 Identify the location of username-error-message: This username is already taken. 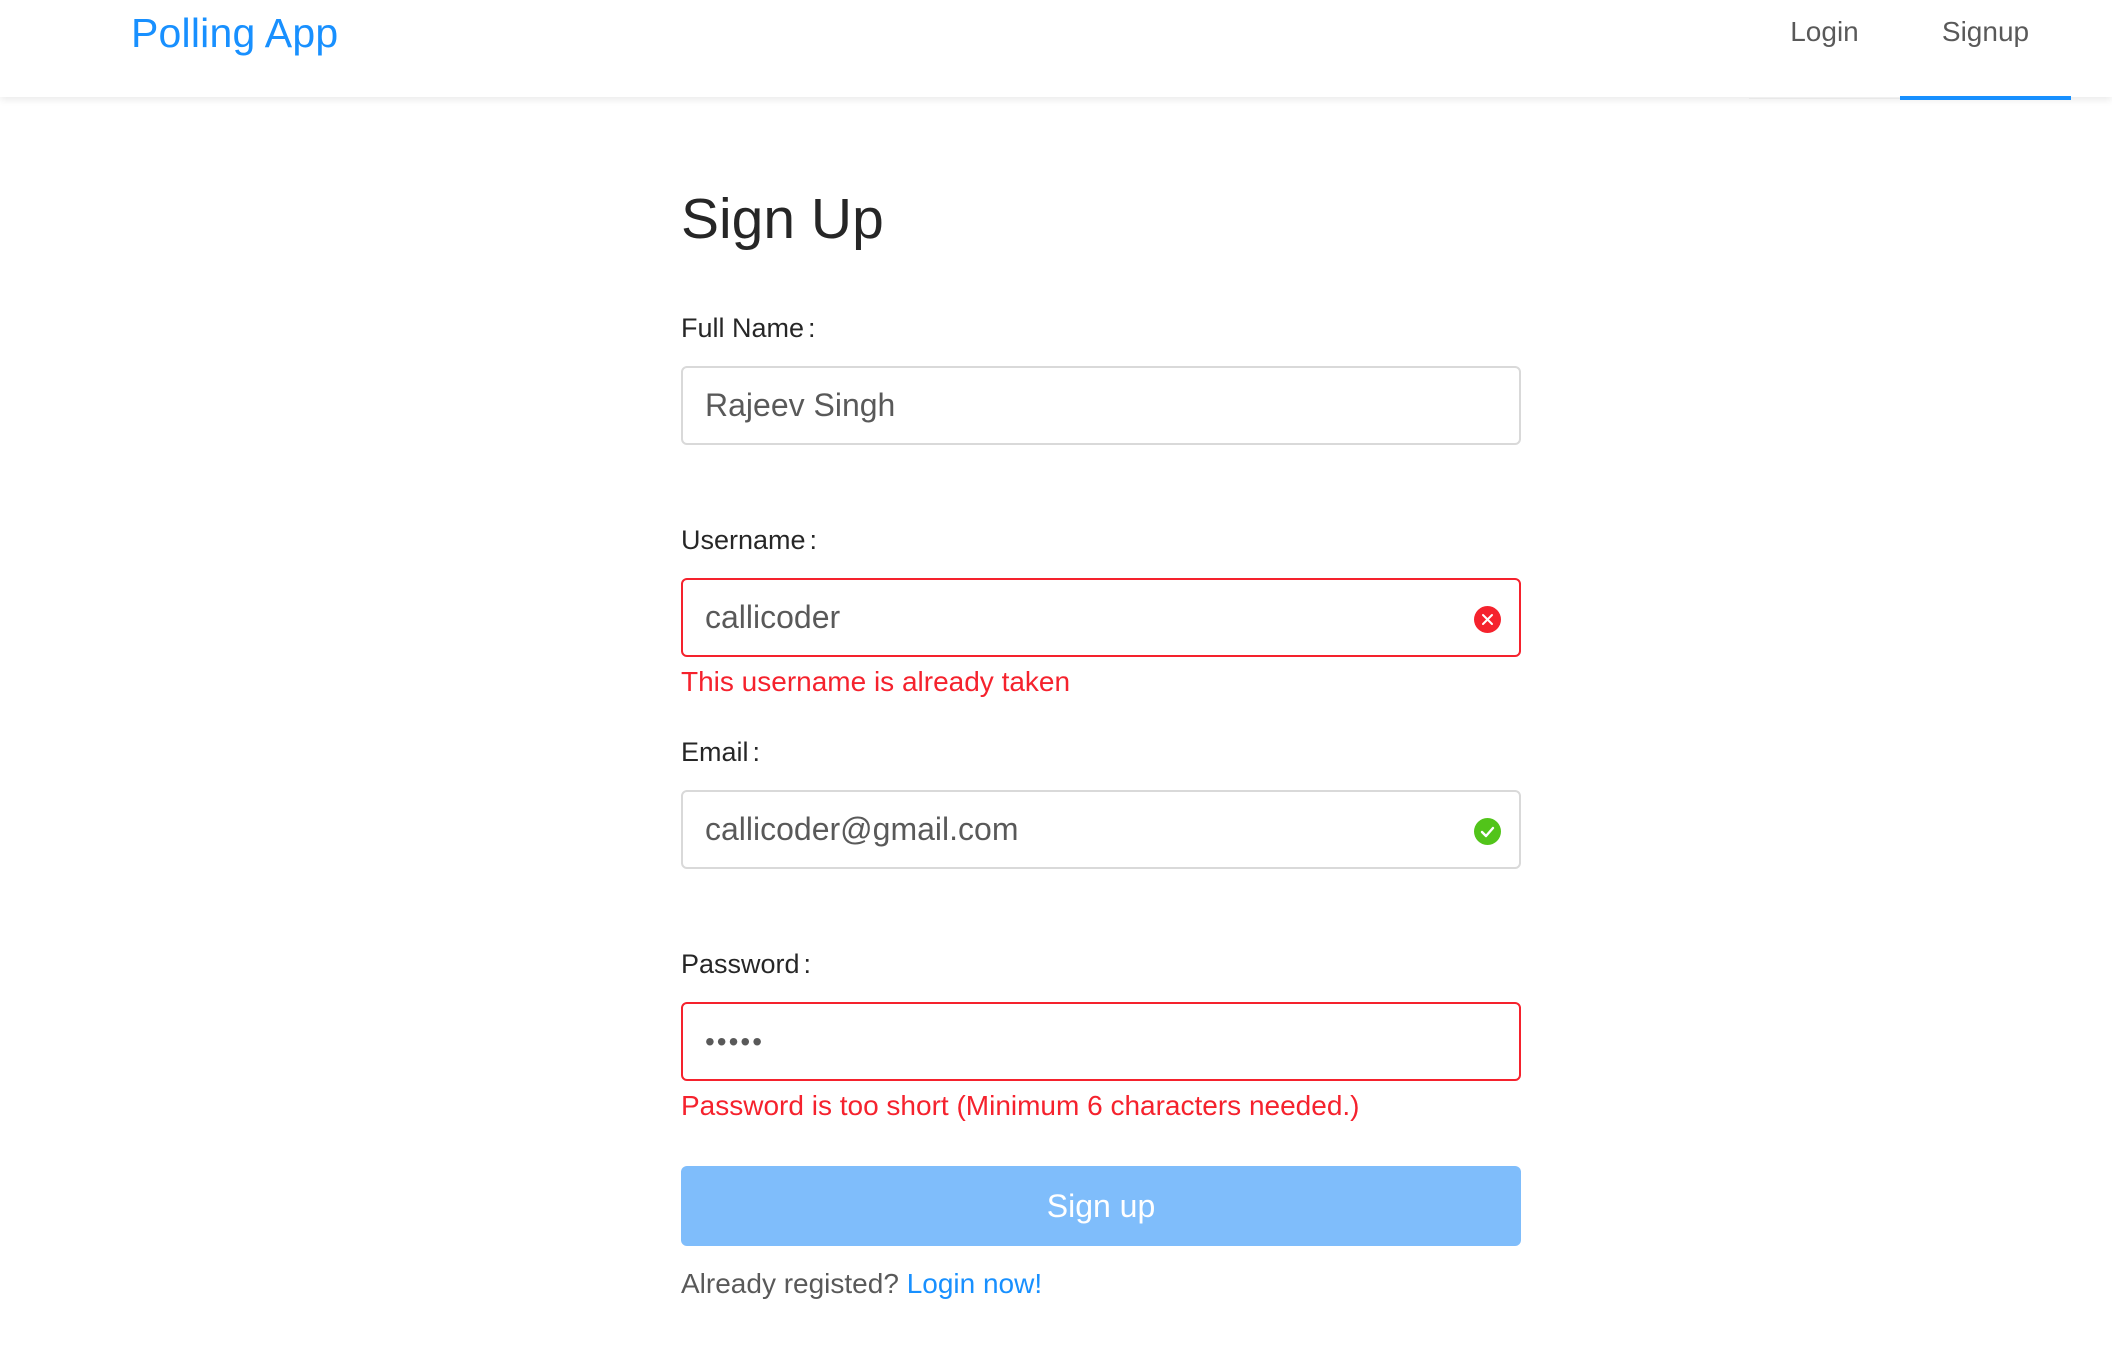
(876, 681).